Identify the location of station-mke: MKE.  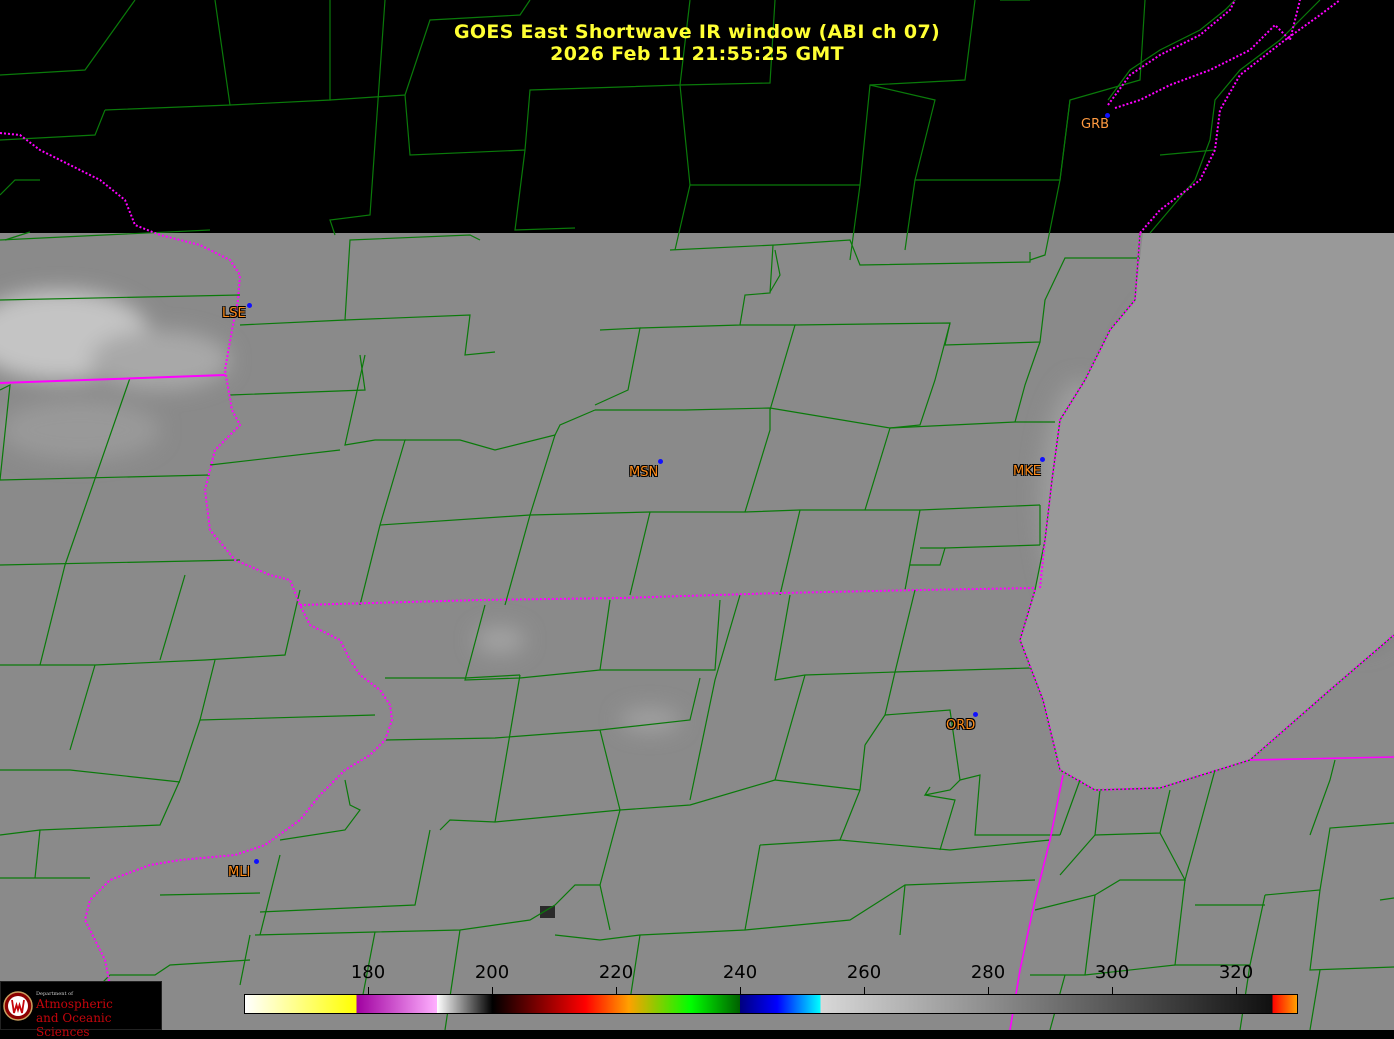
(1027, 471).